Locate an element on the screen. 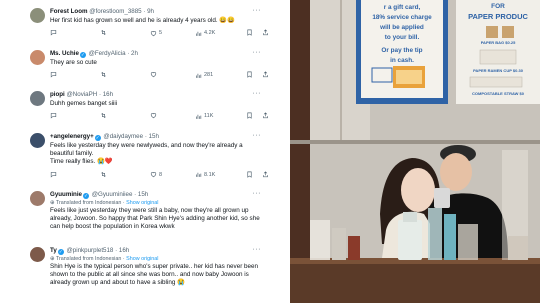  author-handle: @FerdyAlicia is located at coordinates (107, 53).